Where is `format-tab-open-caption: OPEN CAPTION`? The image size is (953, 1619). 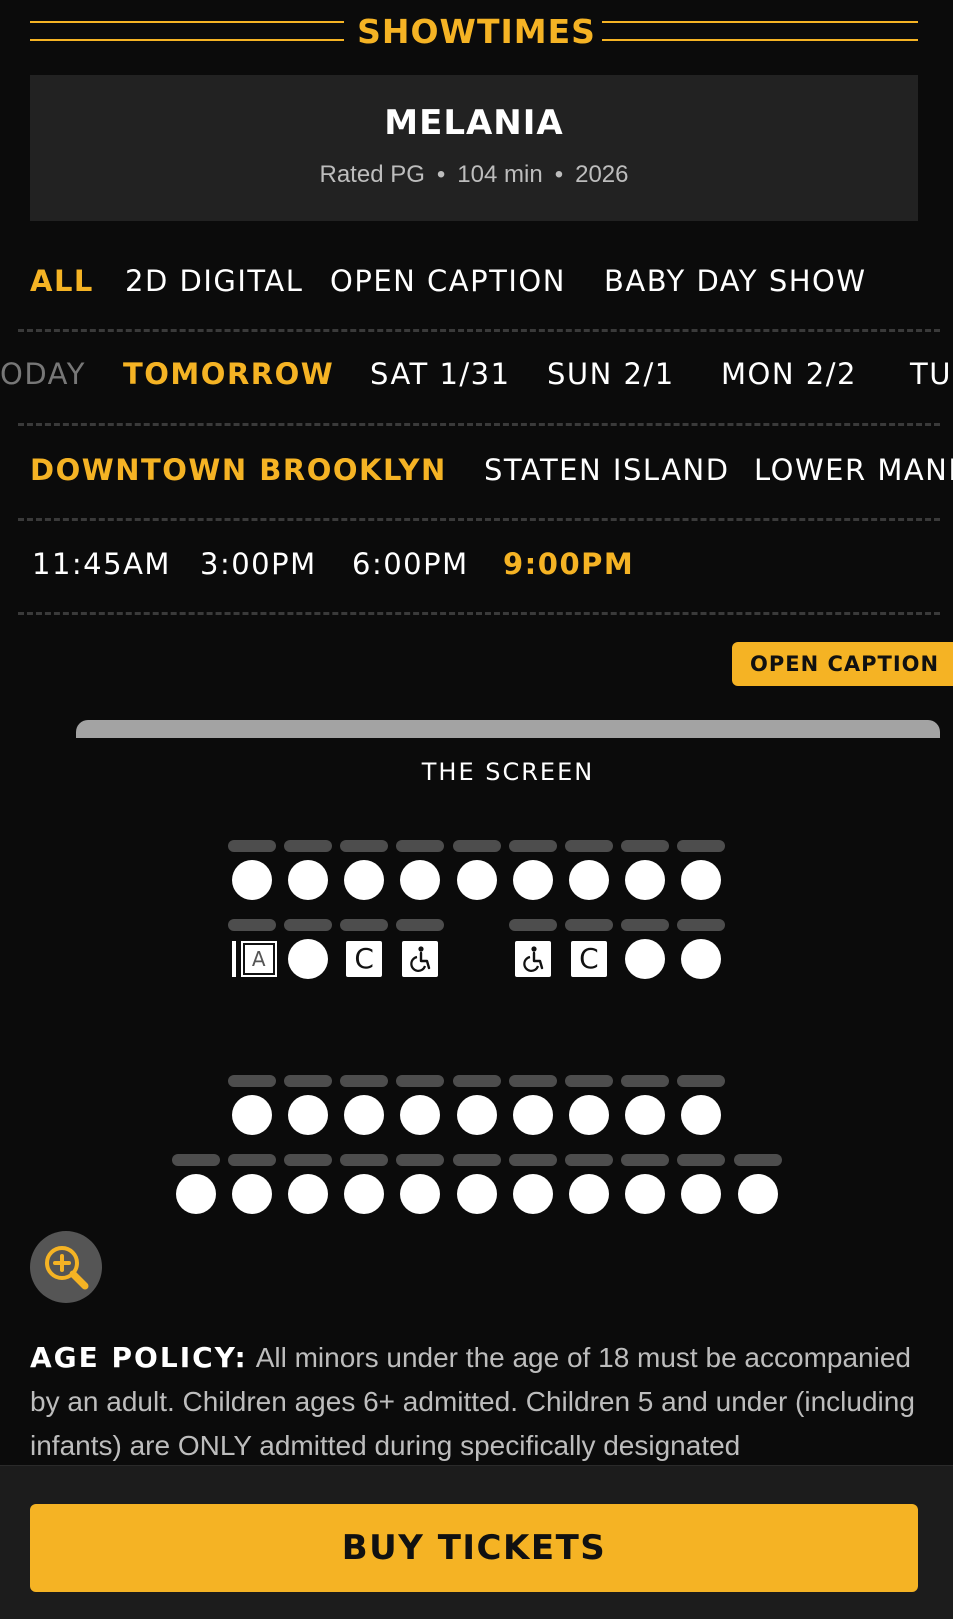
format-tab-open-caption: OPEN CAPTION is located at coordinates (448, 281).